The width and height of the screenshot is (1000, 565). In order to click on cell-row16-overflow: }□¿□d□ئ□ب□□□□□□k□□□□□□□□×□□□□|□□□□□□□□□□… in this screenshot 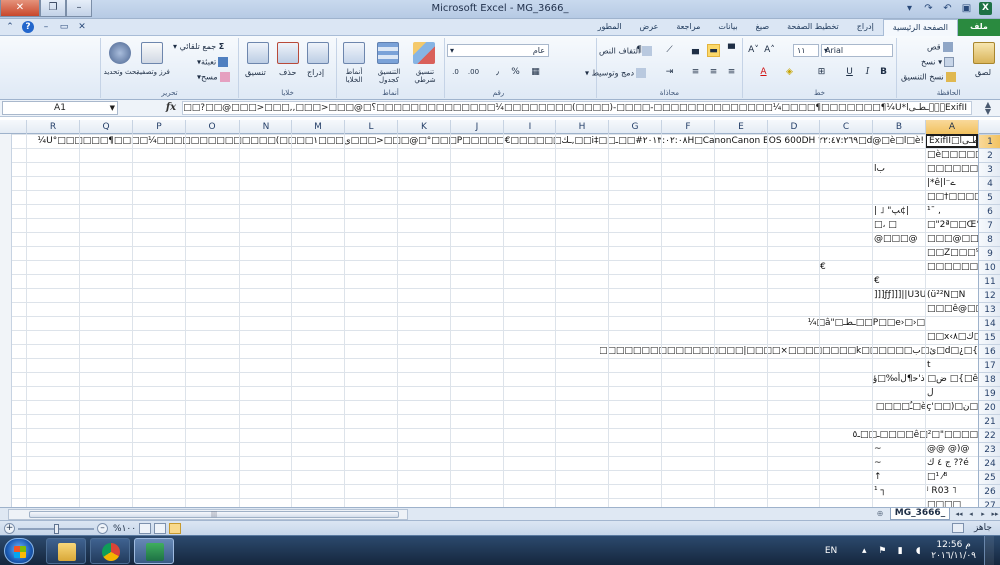, I will do `click(789, 351)`.